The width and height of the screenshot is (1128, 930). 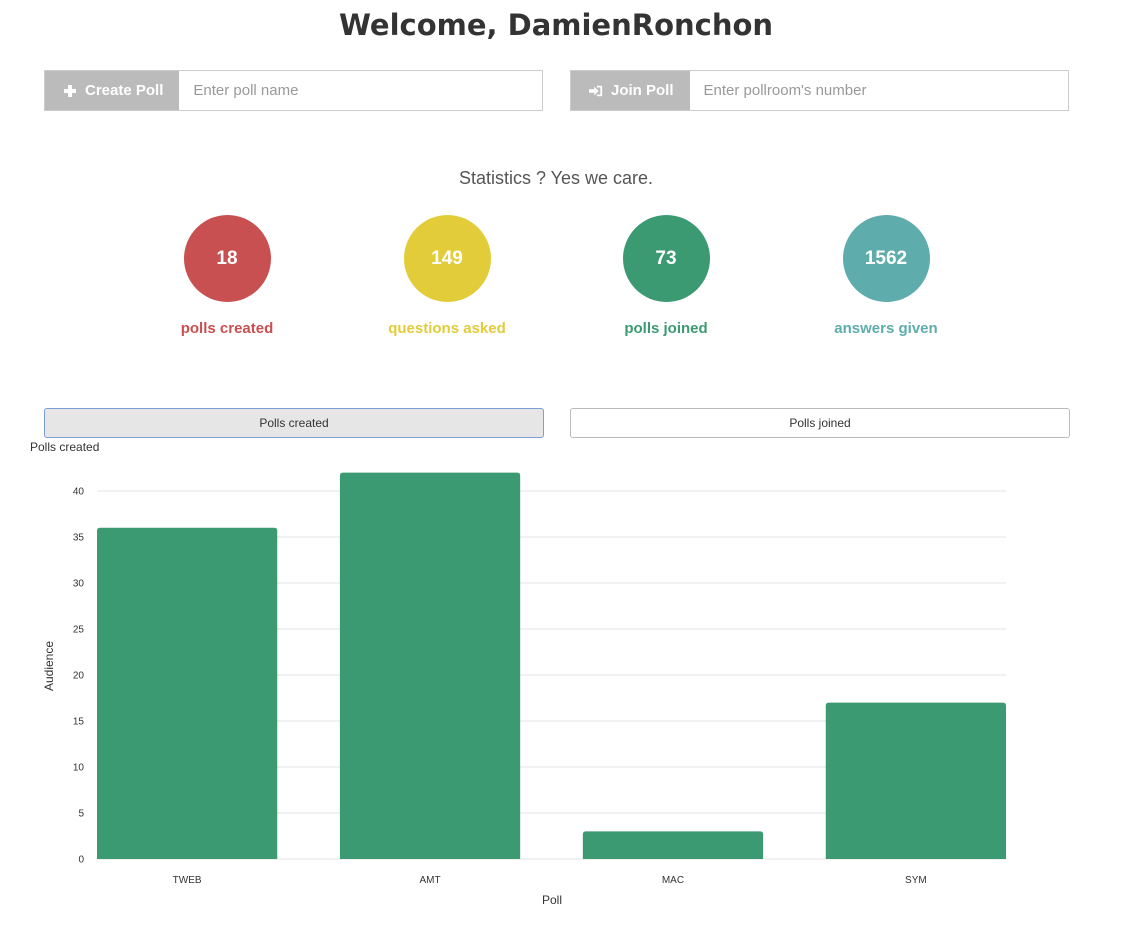 What do you see at coordinates (556, 178) in the screenshot?
I see `statistics-heading: Statistics ? Yes we care.` at bounding box center [556, 178].